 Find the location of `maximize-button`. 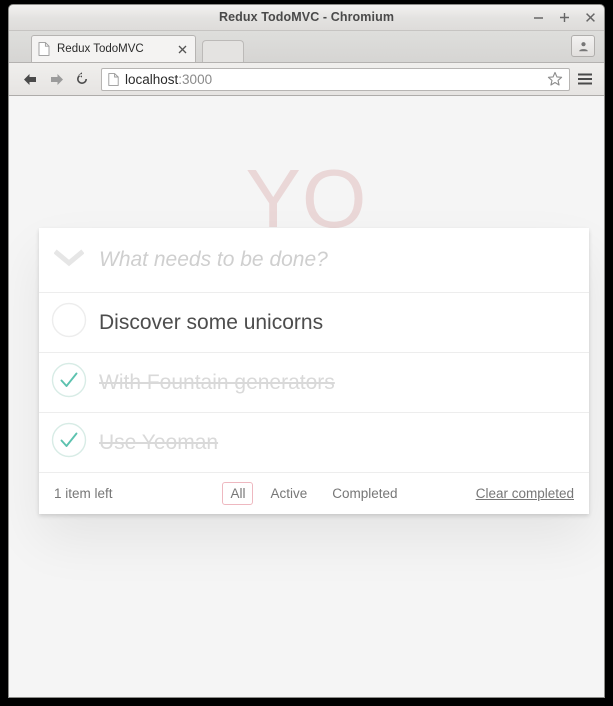

maximize-button is located at coordinates (564, 17).